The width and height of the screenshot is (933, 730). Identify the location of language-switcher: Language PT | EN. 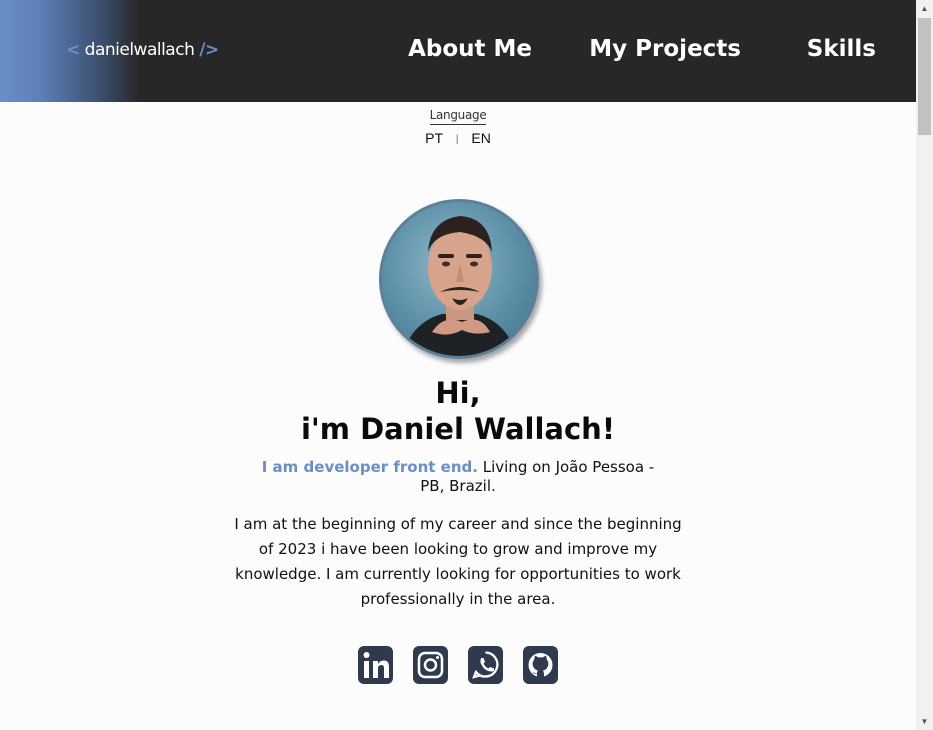
(458, 126).